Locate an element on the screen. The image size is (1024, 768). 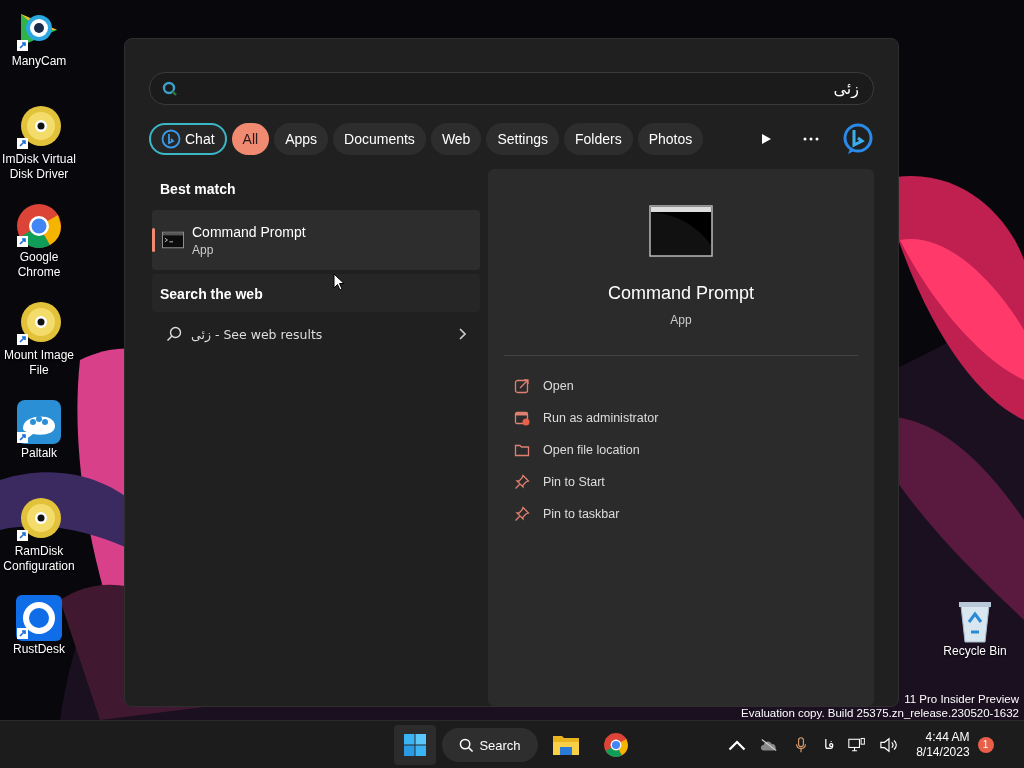
filter-chip: Settings is located at coordinates (522, 139).